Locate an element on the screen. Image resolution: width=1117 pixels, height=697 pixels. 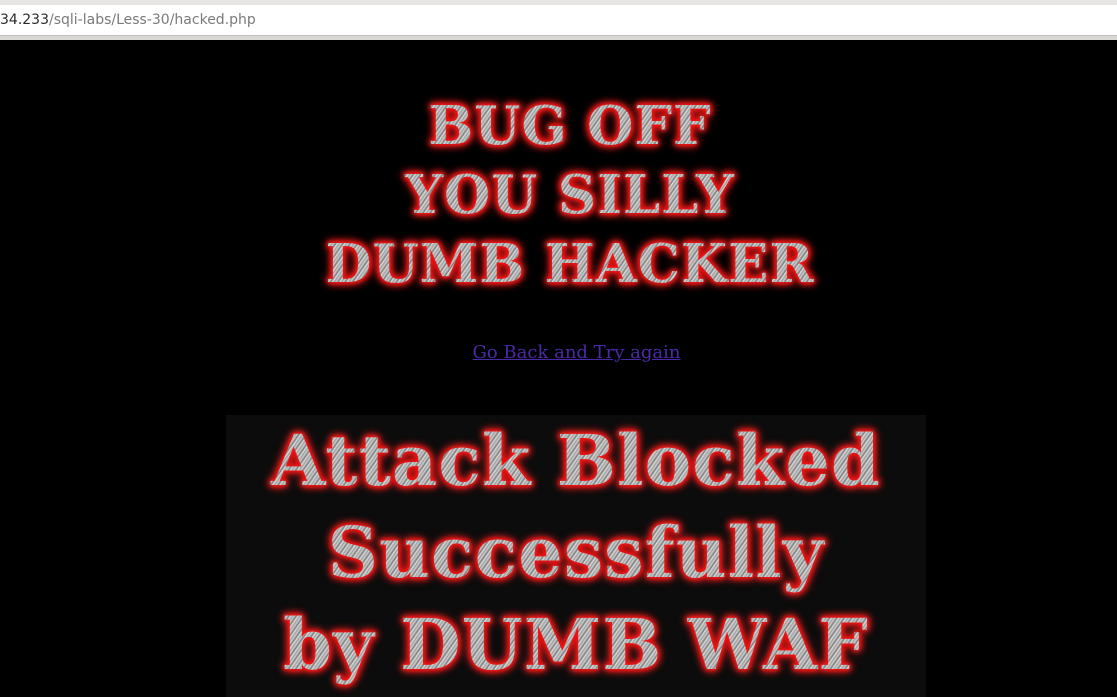
go-back-link: Go Back and Try again is located at coordinates (558, 352).